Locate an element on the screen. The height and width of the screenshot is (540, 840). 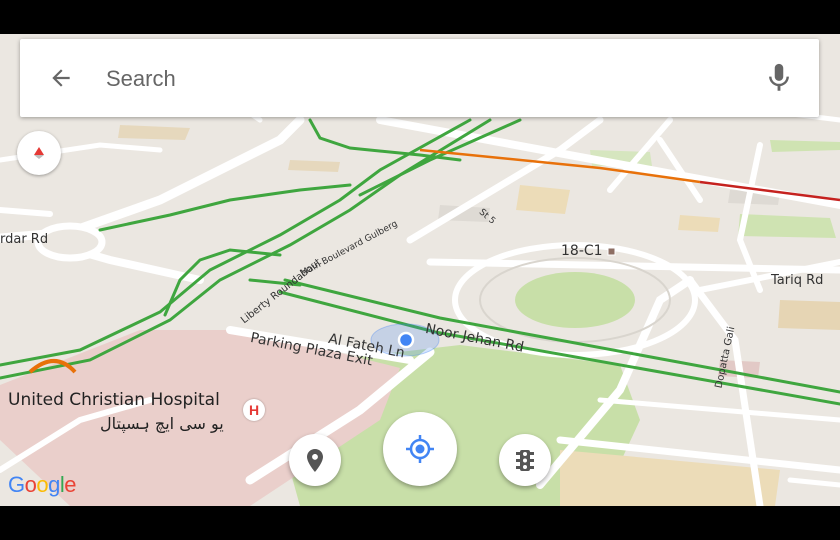
arrow-back-icon is located at coordinates (61, 78).